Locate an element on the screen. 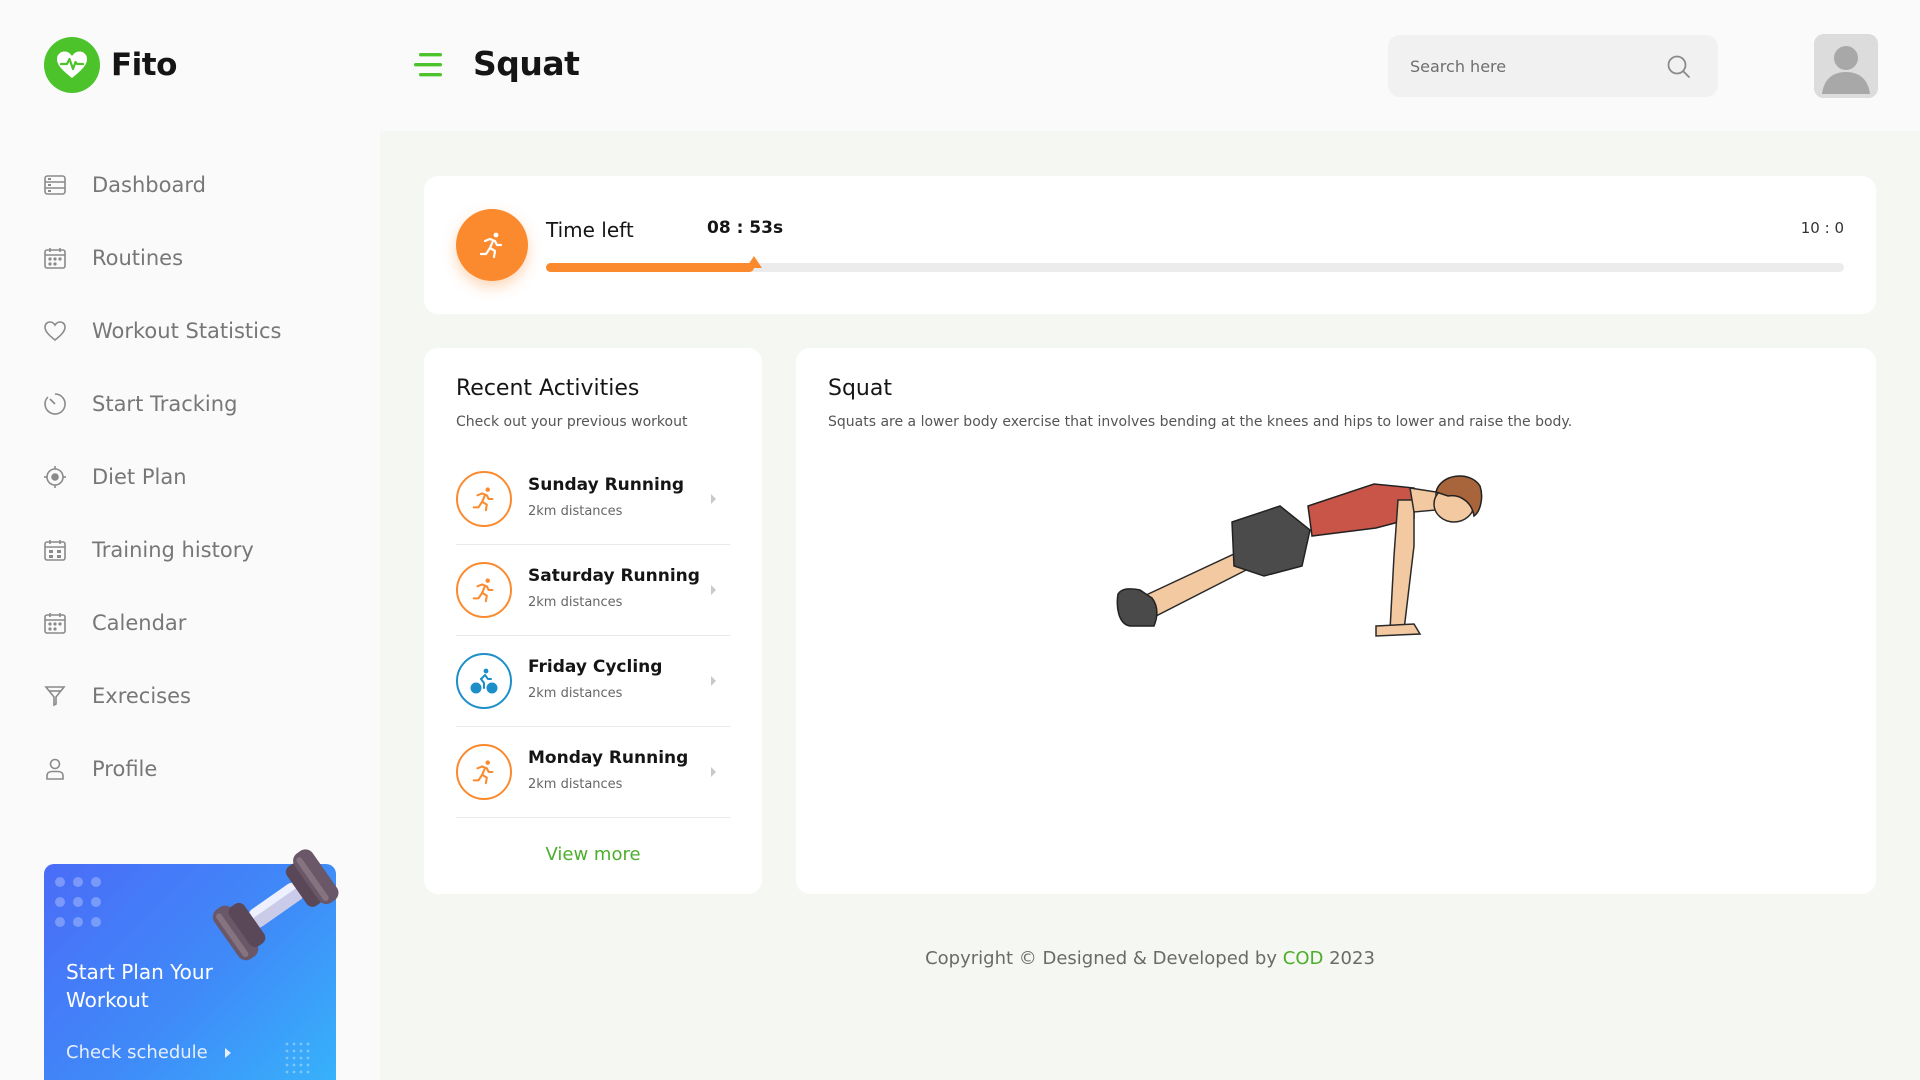 The height and width of the screenshot is (1080, 1920). sidebar-item-label: Calendar is located at coordinates (139, 623).